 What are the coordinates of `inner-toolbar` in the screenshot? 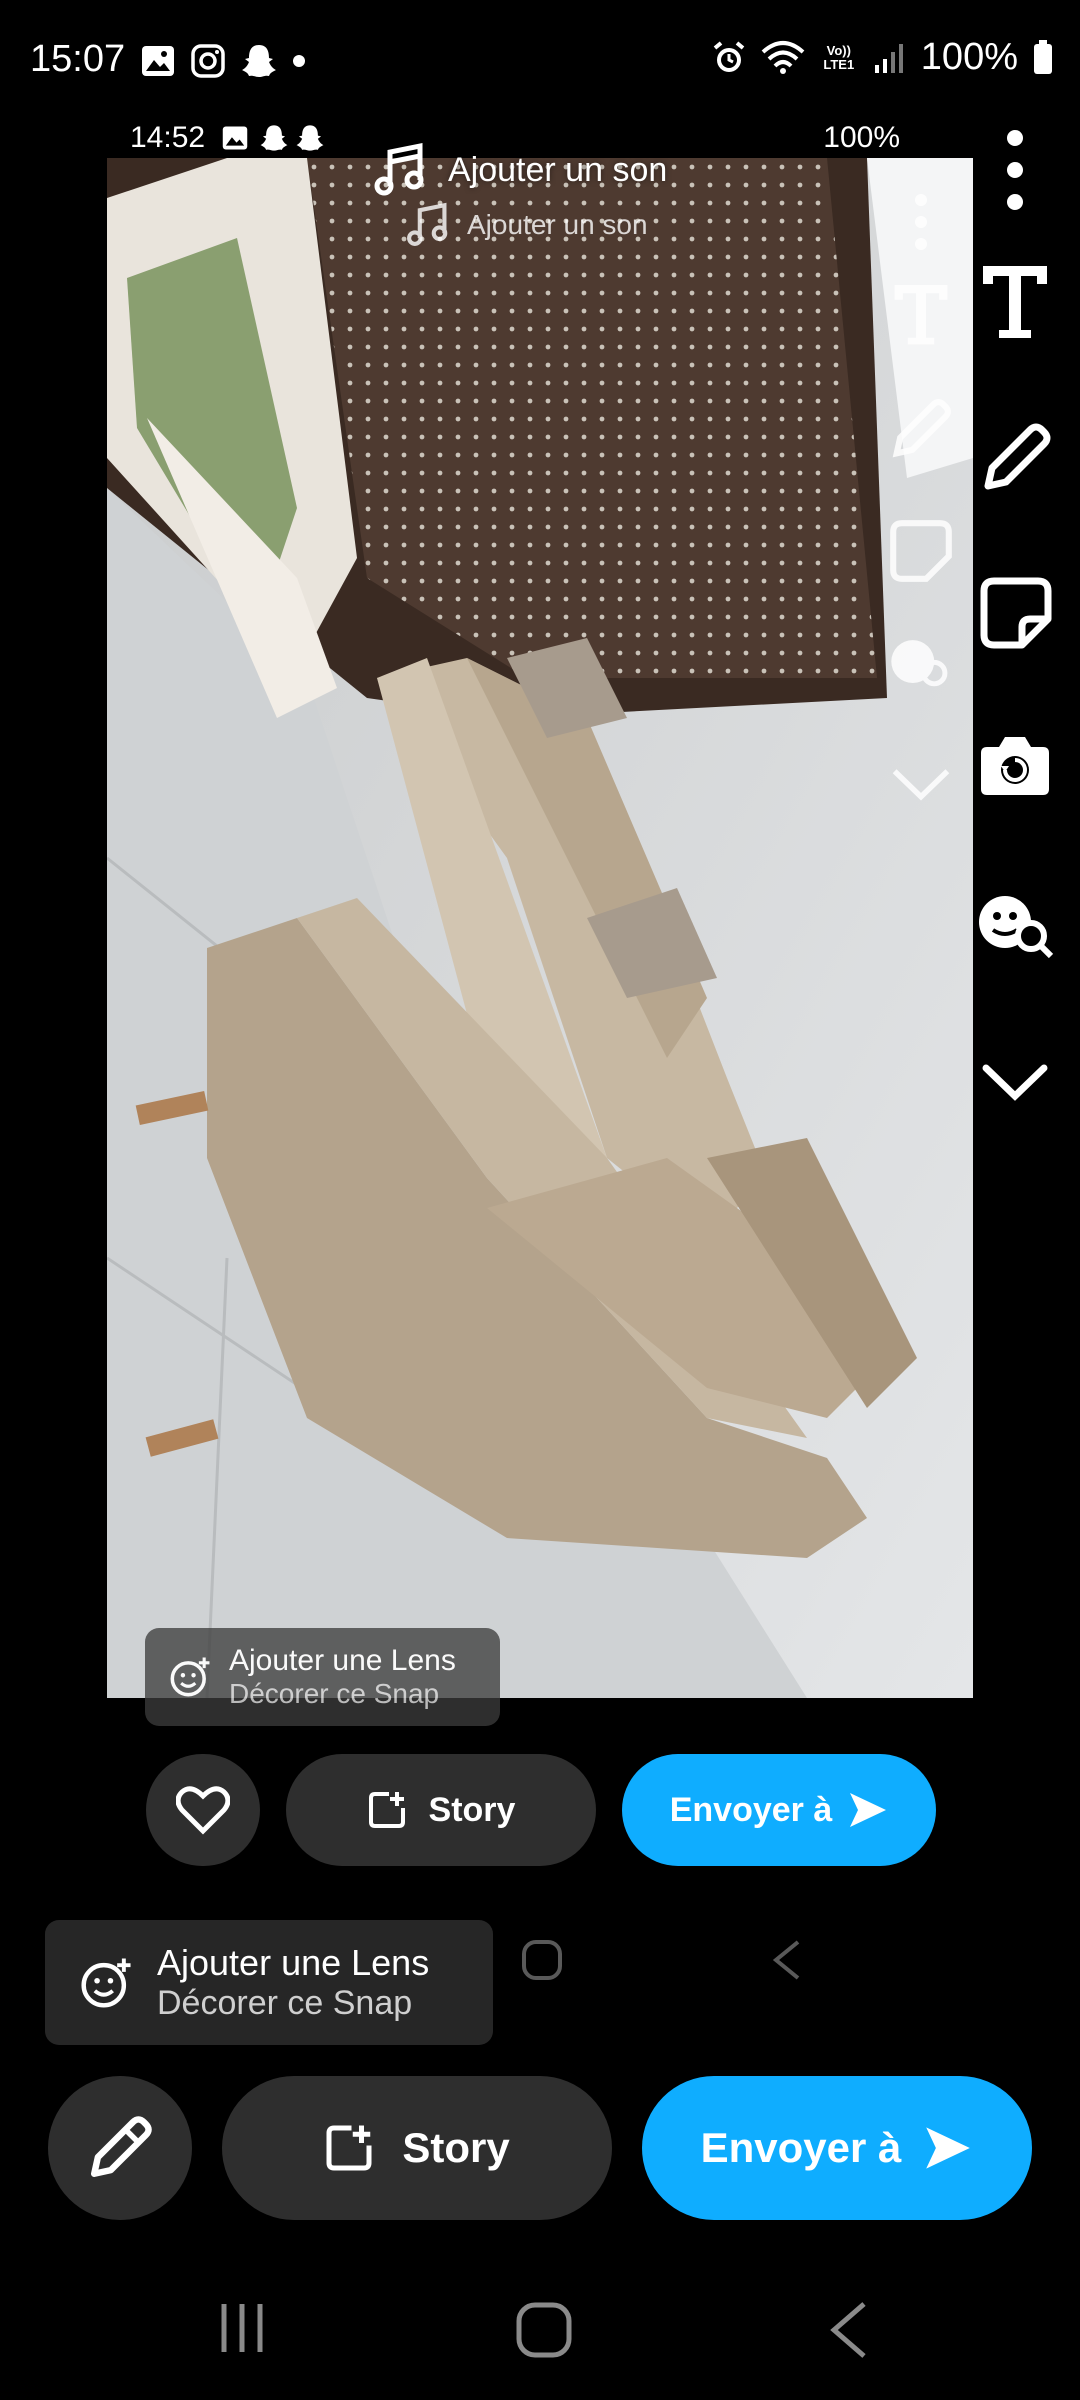 It's located at (921, 497).